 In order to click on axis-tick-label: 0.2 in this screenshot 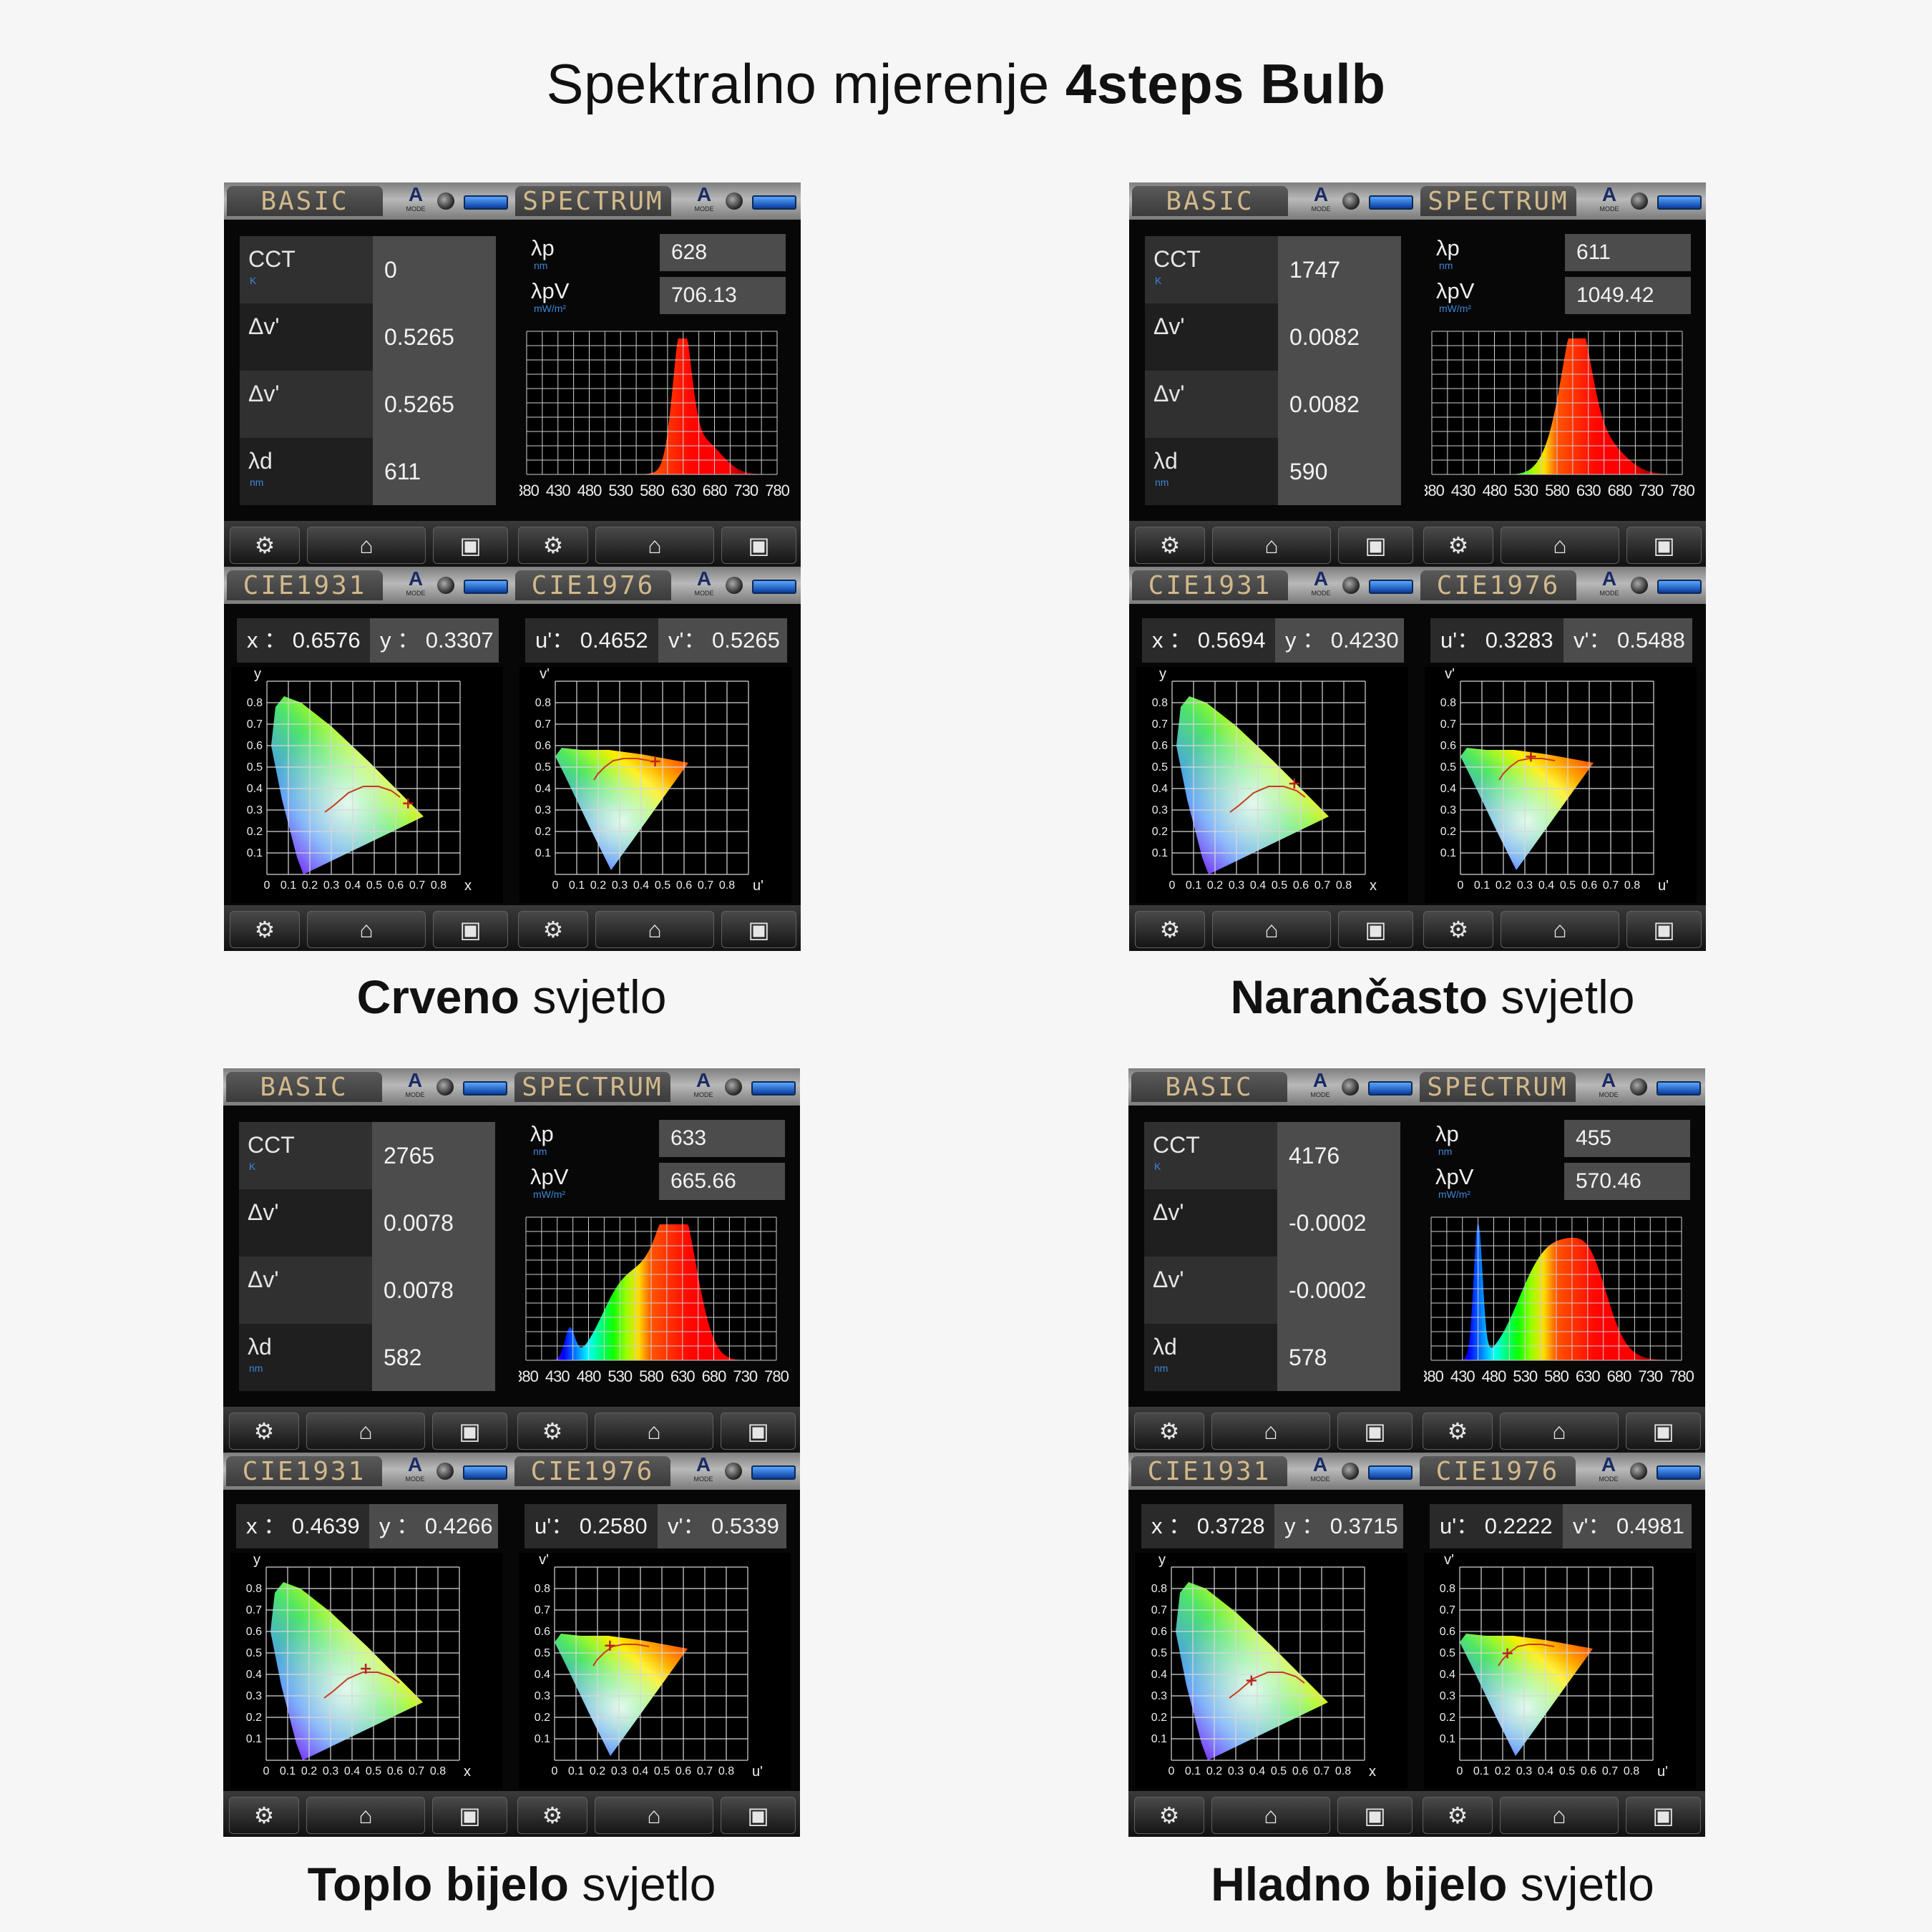, I will do `click(1160, 832)`.